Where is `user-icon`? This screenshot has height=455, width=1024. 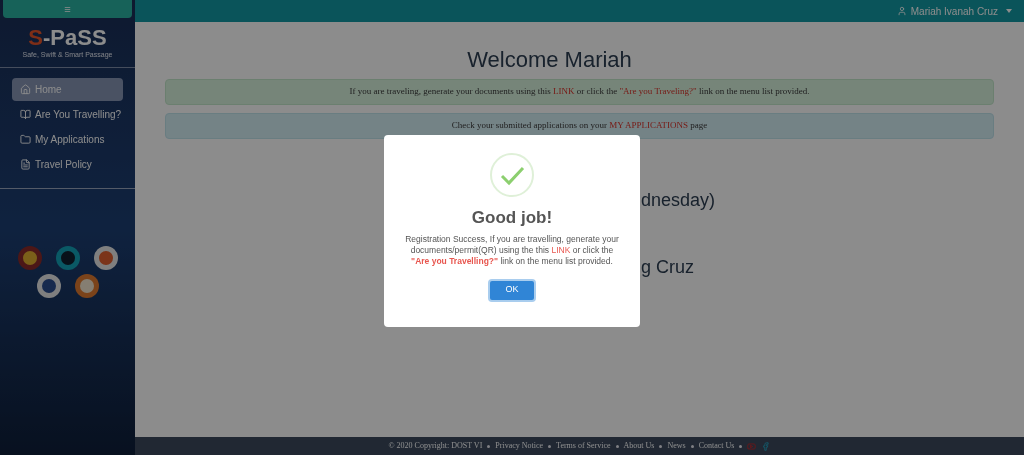
user-icon is located at coordinates (901, 11).